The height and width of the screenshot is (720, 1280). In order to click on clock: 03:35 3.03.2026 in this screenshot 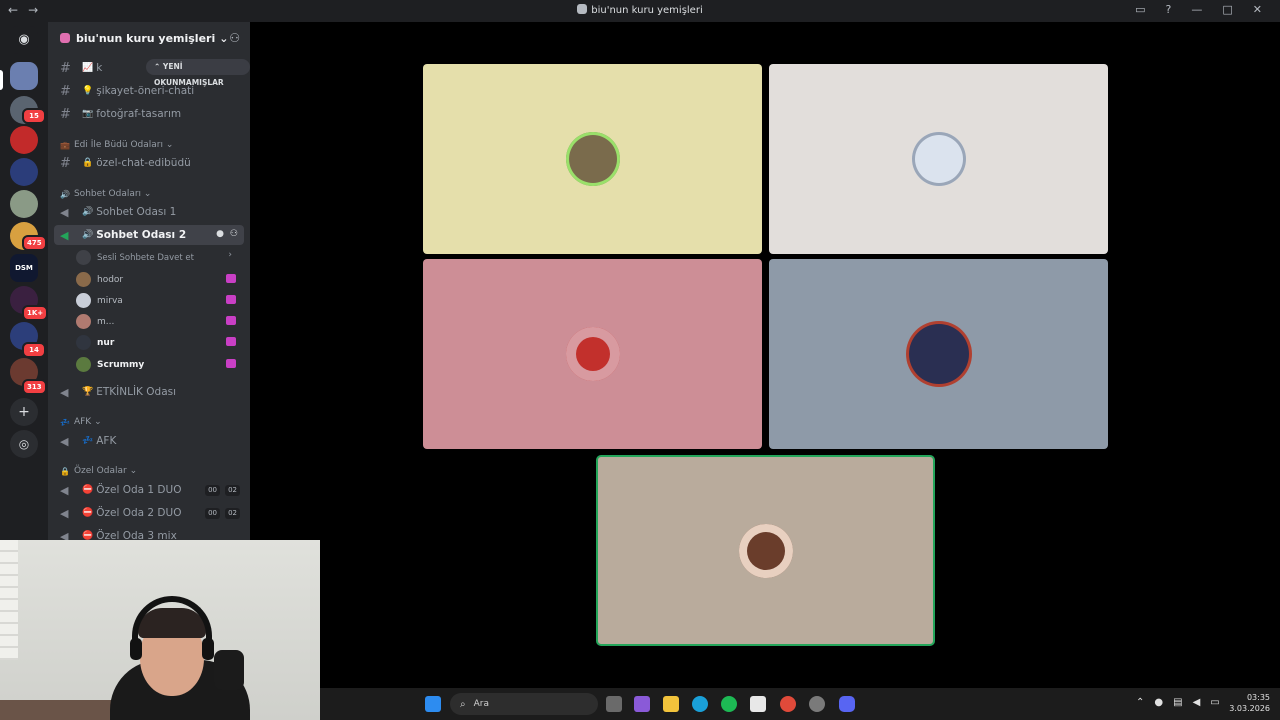, I will do `click(1249, 703)`.